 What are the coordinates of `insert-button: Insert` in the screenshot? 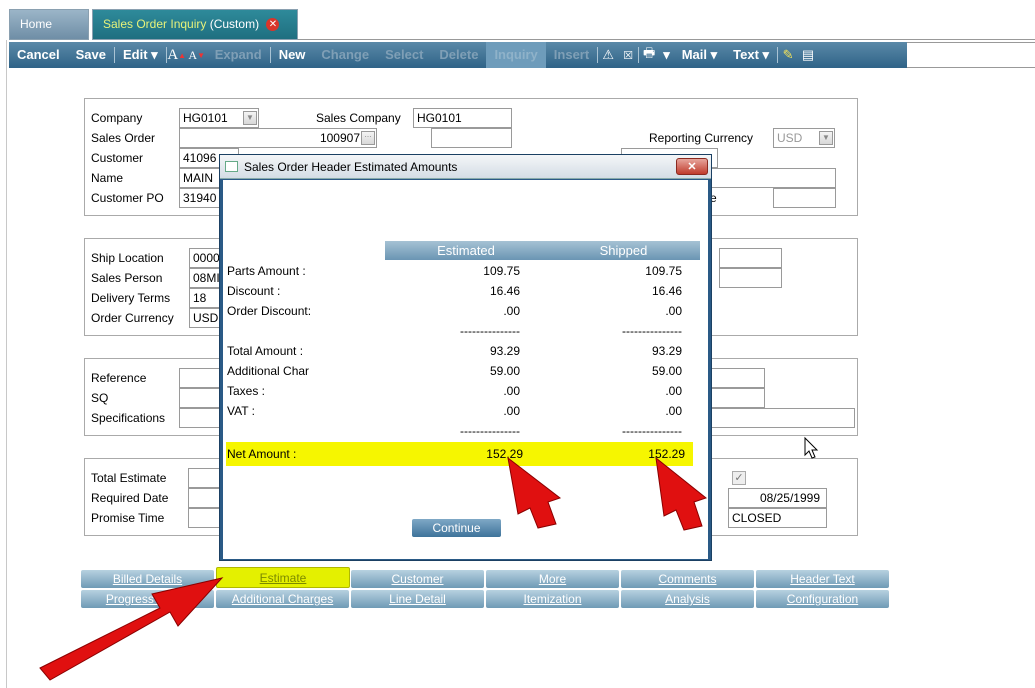 It's located at (571, 55).